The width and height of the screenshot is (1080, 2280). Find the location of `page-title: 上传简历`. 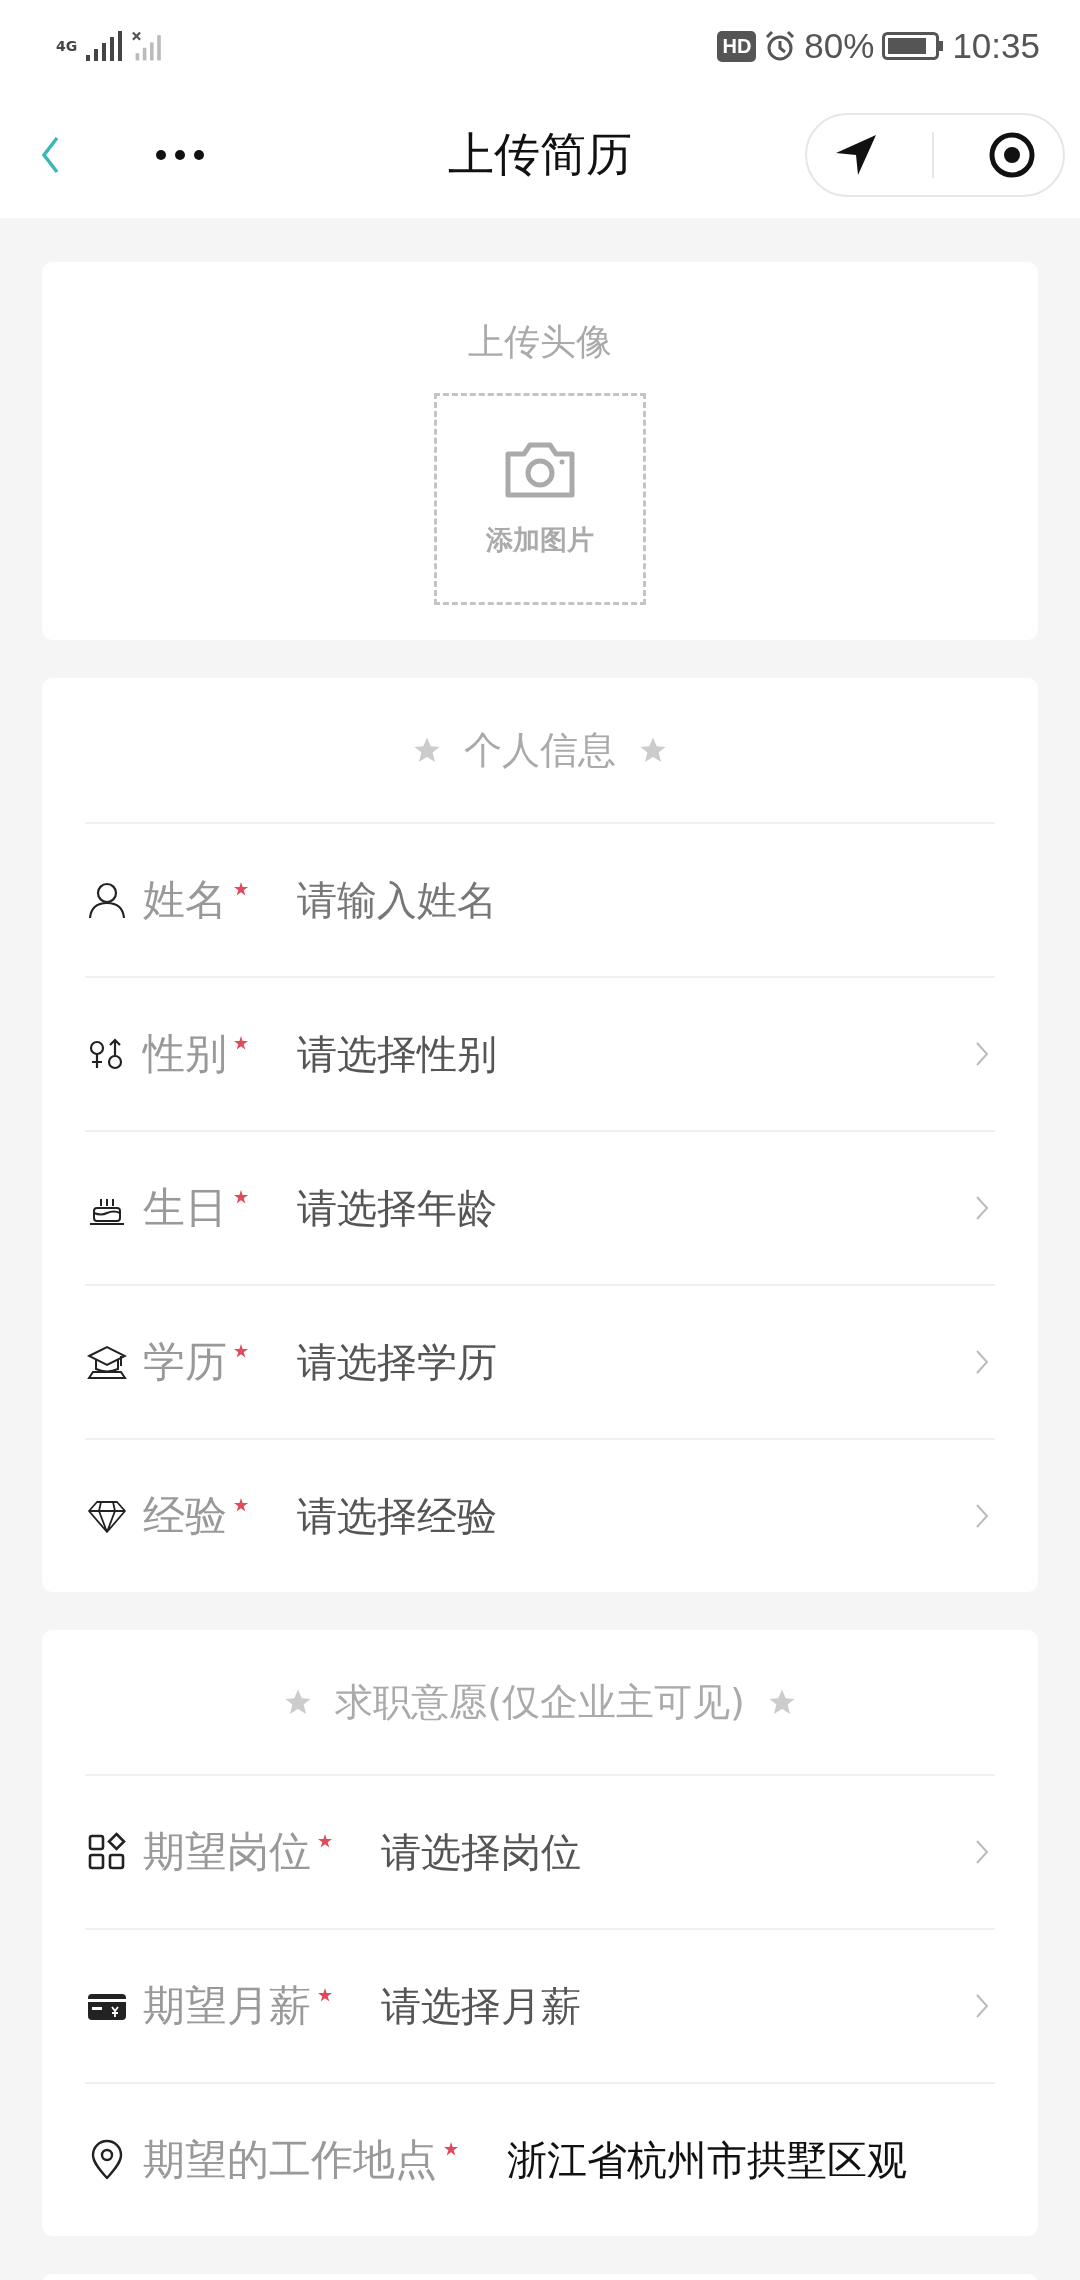

page-title: 上传简历 is located at coordinates (540, 154).